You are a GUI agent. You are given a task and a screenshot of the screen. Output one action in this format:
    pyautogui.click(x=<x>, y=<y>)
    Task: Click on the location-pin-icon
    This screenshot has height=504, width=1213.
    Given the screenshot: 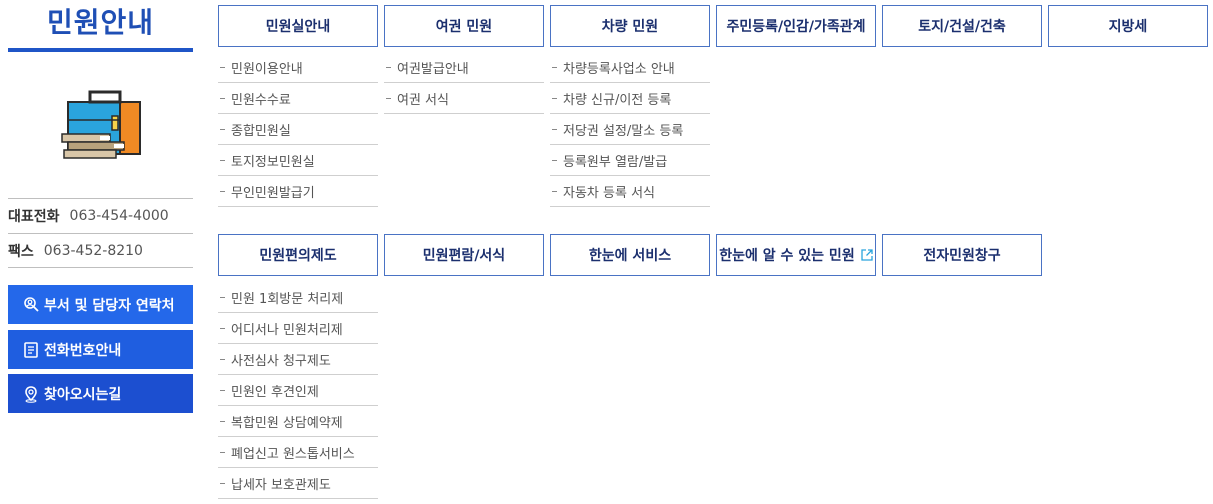 What is the action you would take?
    pyautogui.click(x=31, y=394)
    